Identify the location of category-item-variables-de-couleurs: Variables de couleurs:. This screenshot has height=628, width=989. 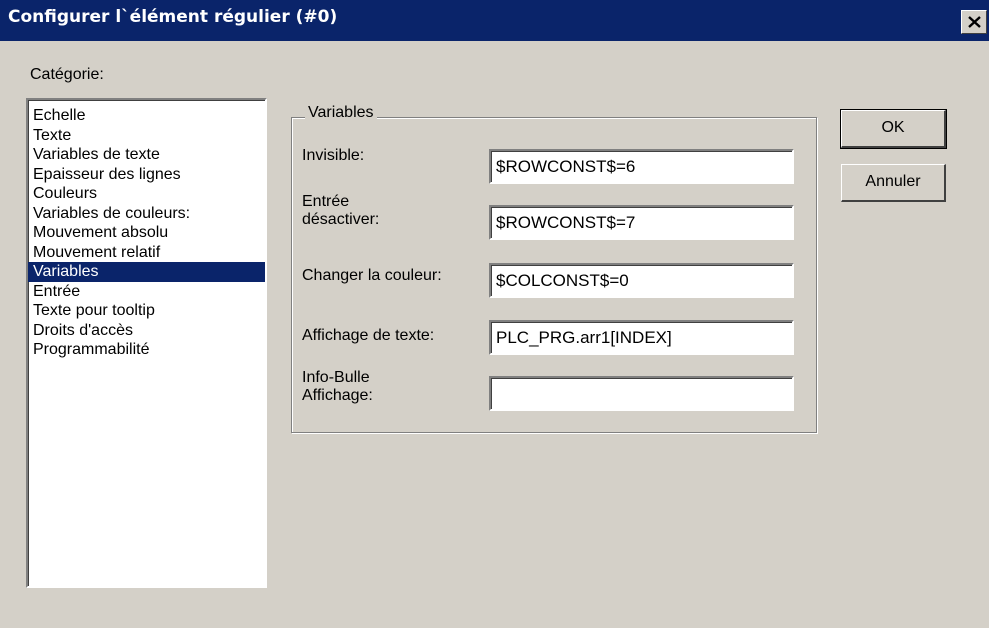
(146, 214).